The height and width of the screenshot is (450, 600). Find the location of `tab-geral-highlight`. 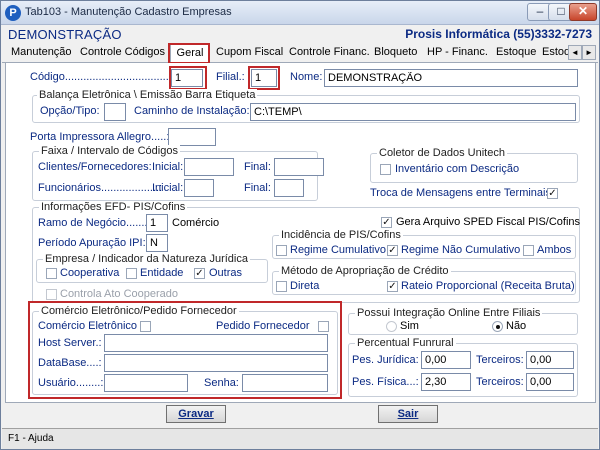

tab-geral-highlight is located at coordinates (189, 53).